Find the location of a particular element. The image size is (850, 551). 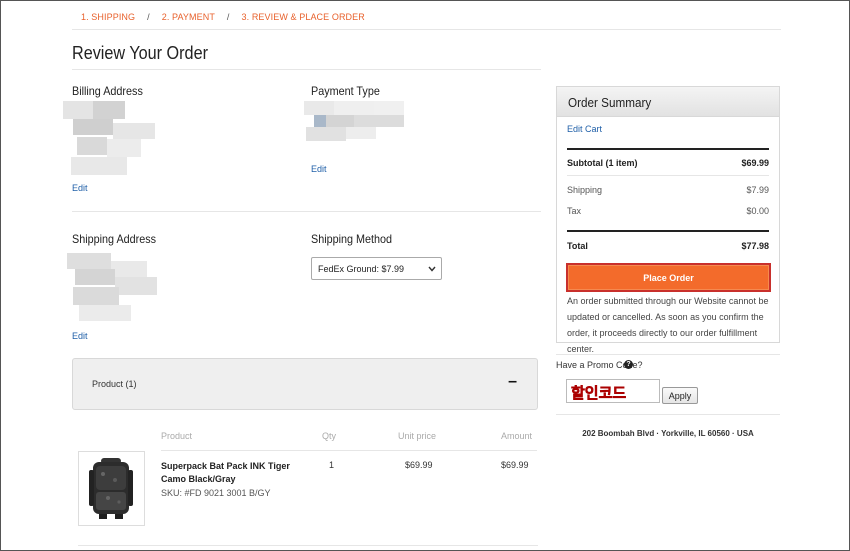

payment-type-redacted is located at coordinates (355, 126).